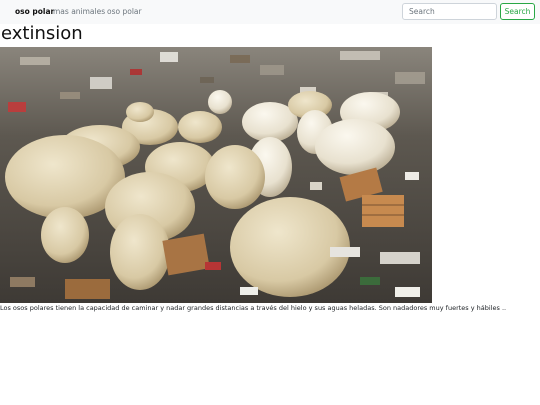 Image resolution: width=540 pixels, height=405 pixels. What do you see at coordinates (34, 11) in the screenshot?
I see `navbar-brand: oso polar` at bounding box center [34, 11].